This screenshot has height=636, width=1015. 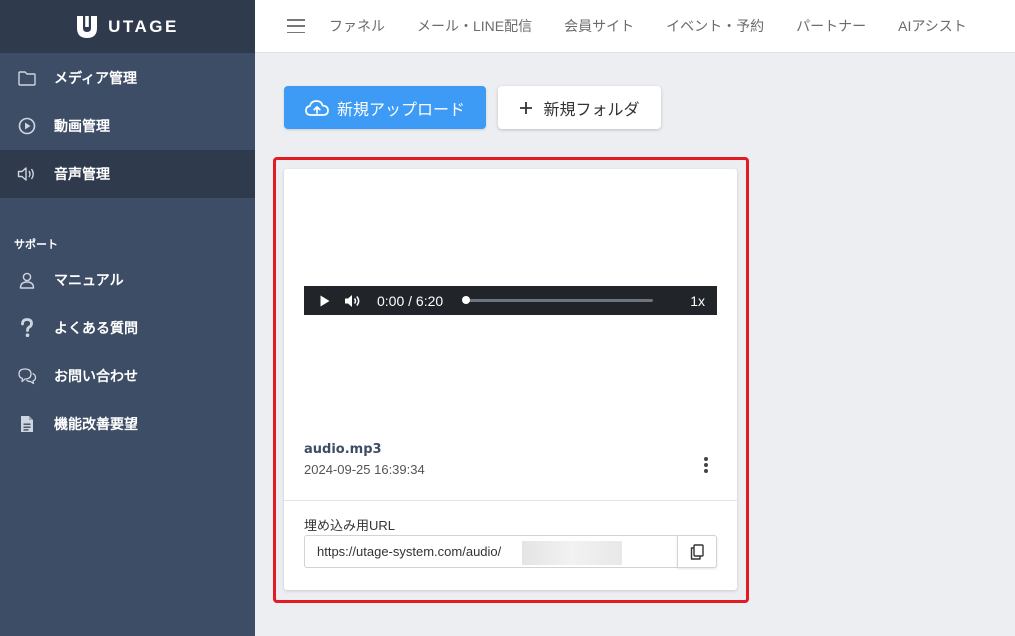 I want to click on new-folder-label: 新規フォルダ, so click(x=591, y=109).